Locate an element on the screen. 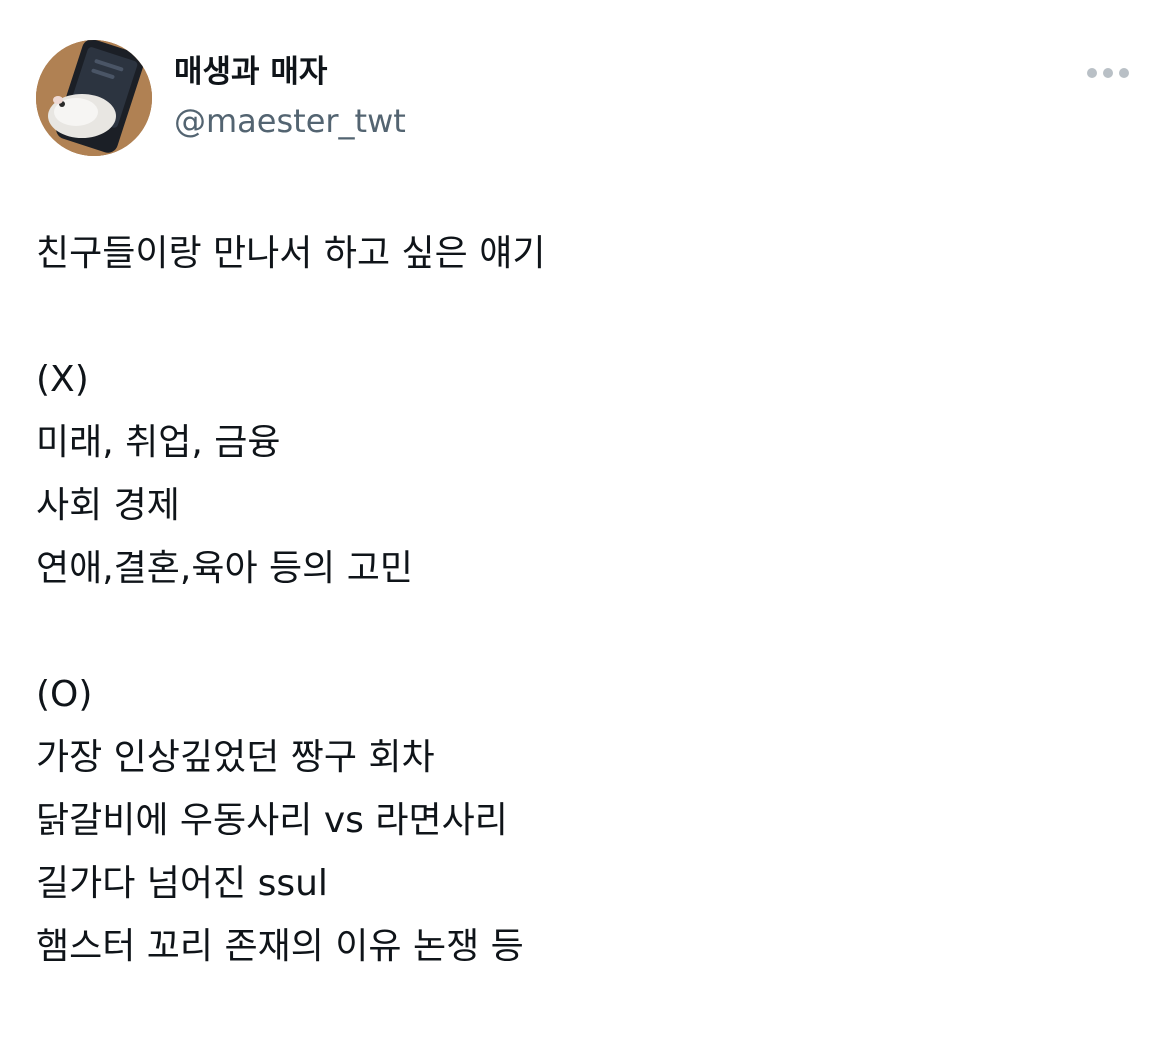 The width and height of the screenshot is (1170, 1040). tweet-line: 닭갈비에 우동사리 vs 라면사리 is located at coordinates (272, 820).